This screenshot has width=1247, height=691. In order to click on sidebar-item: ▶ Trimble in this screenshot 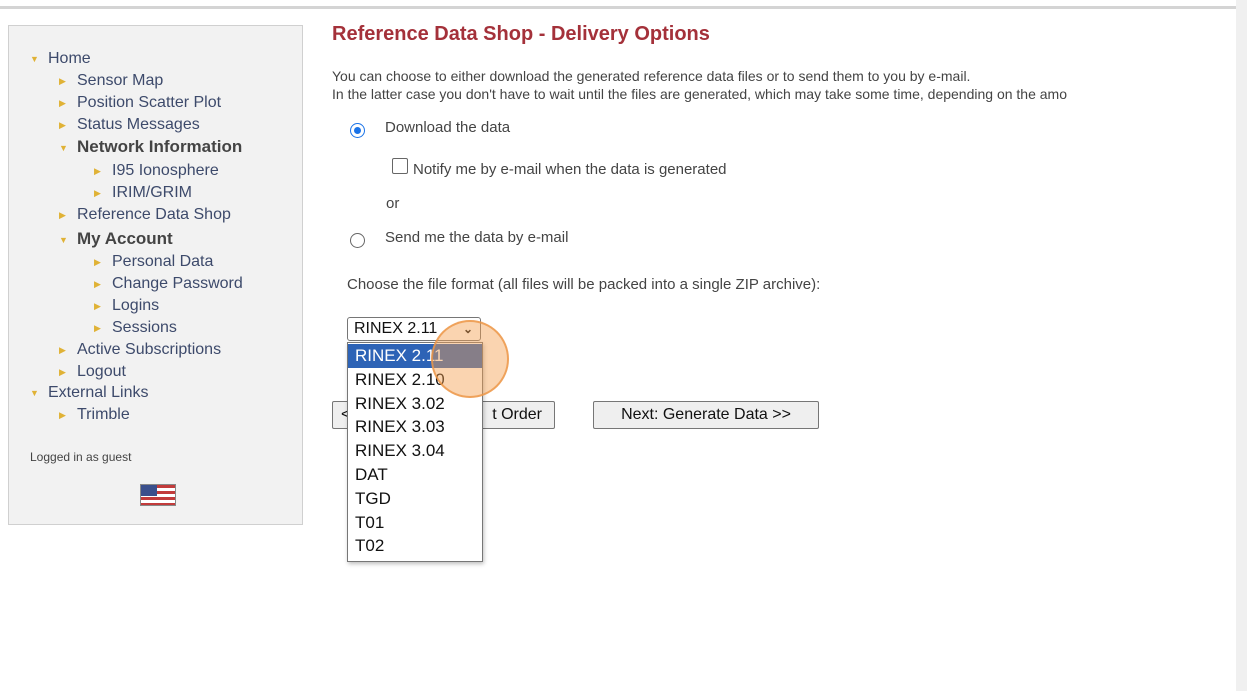, I will do `click(94, 415)`.